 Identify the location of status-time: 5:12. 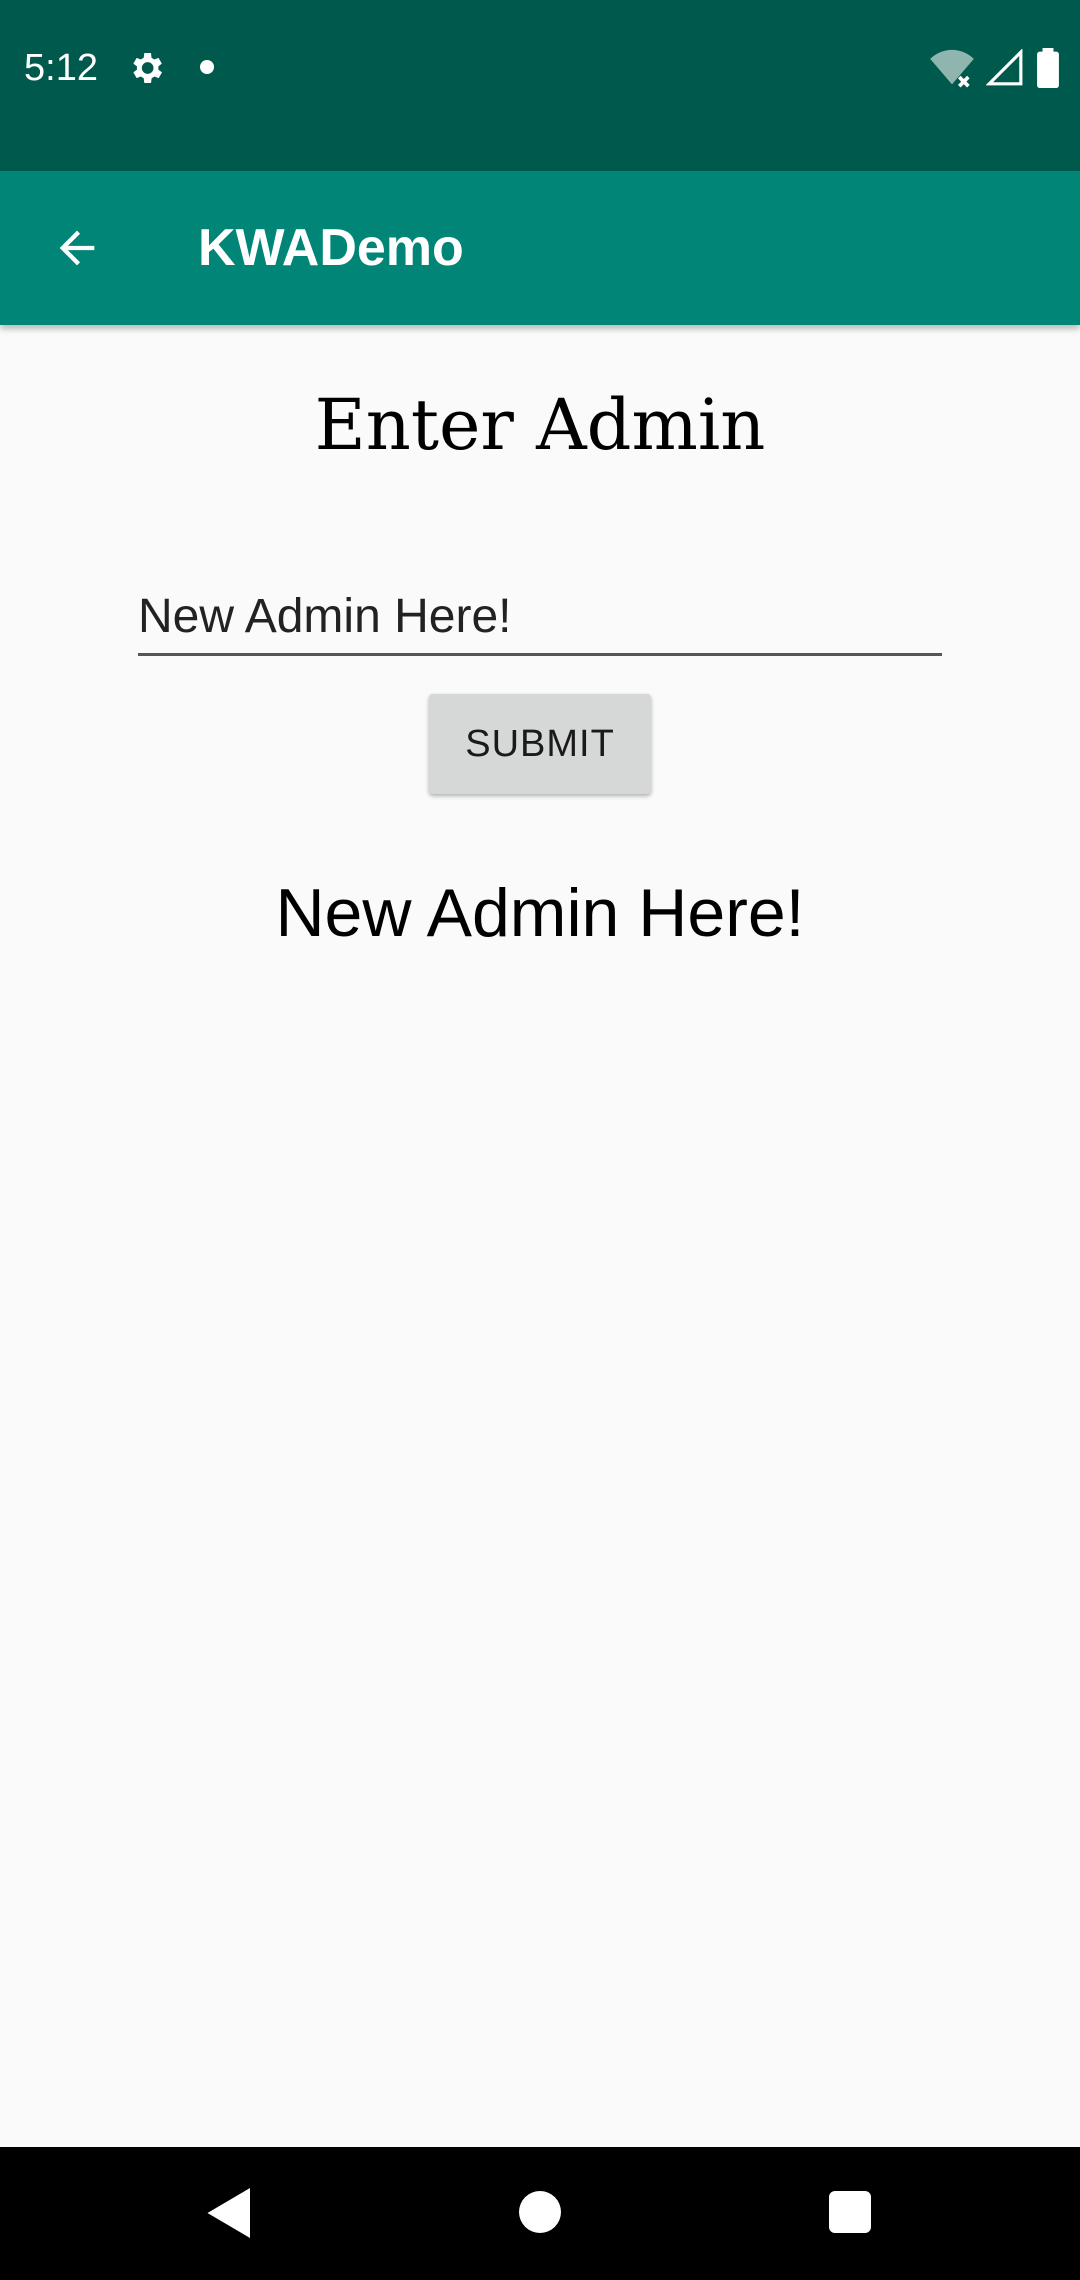
(61, 68).